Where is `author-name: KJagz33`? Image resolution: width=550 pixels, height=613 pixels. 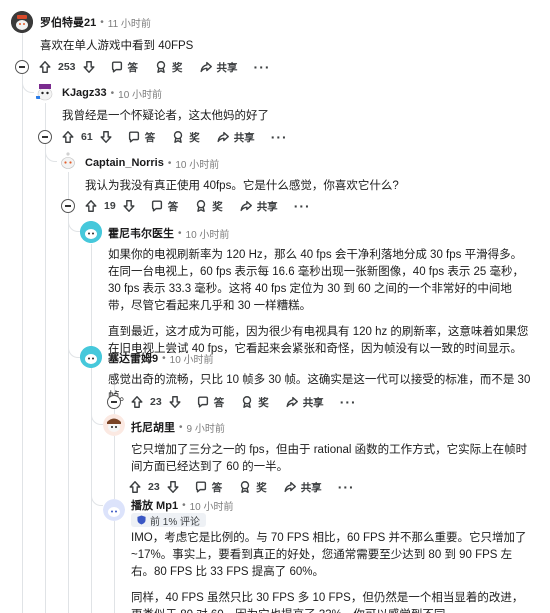
author-name: KJagz33 is located at coordinates (84, 93).